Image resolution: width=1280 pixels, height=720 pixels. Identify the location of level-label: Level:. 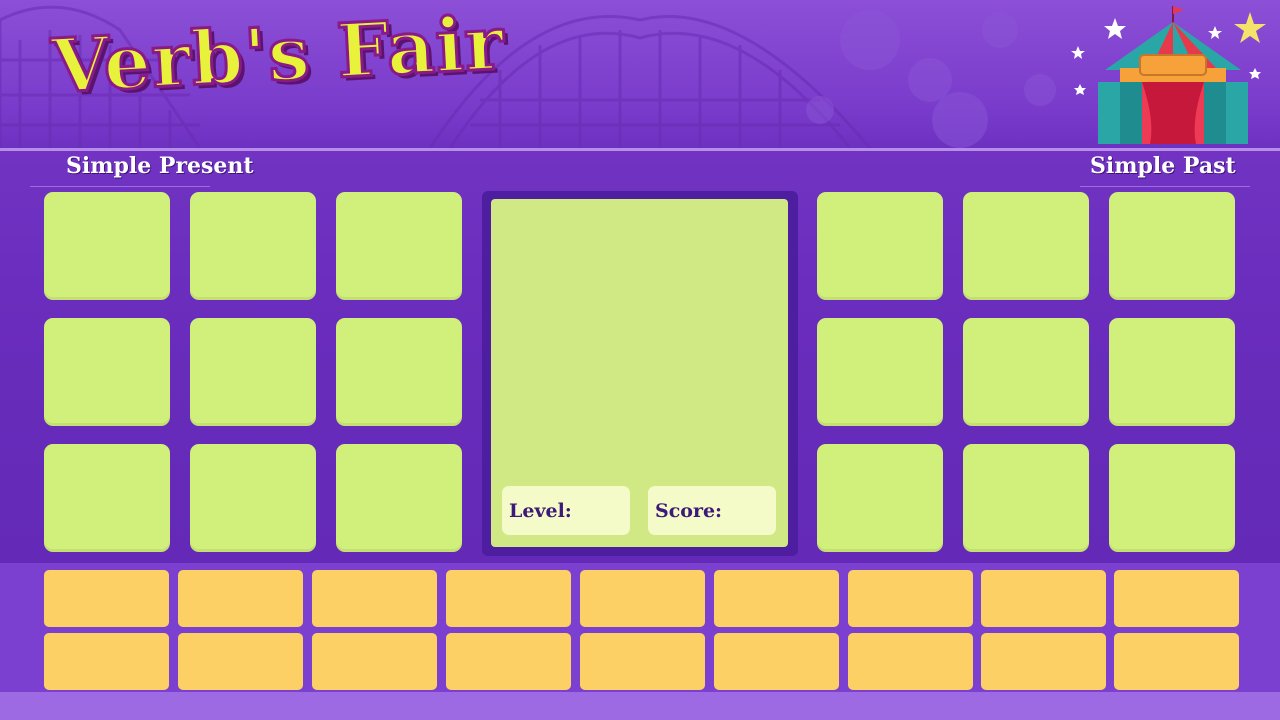
(540, 511).